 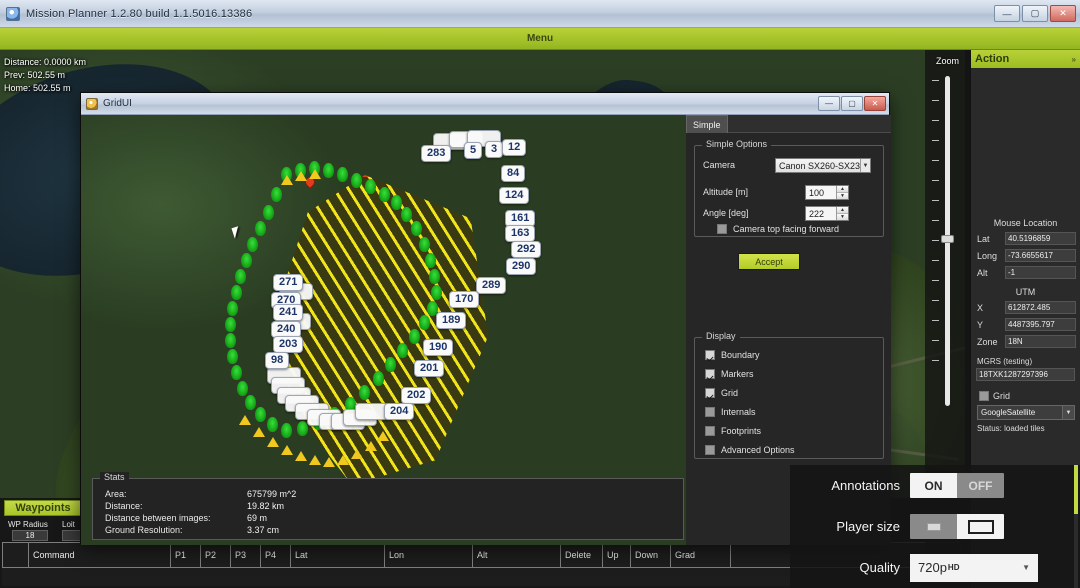 What do you see at coordinates (494, 149) in the screenshot?
I see `waypoint-marker-label: 3` at bounding box center [494, 149].